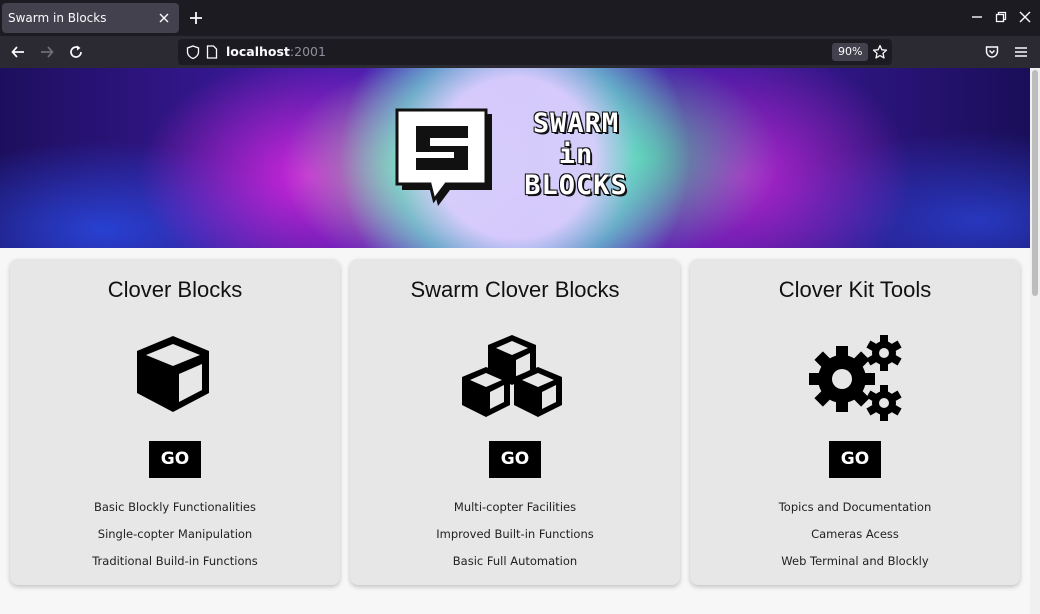 The image size is (1040, 614). Describe the element at coordinates (512, 376) in the screenshot. I see `cubes-icon` at that location.